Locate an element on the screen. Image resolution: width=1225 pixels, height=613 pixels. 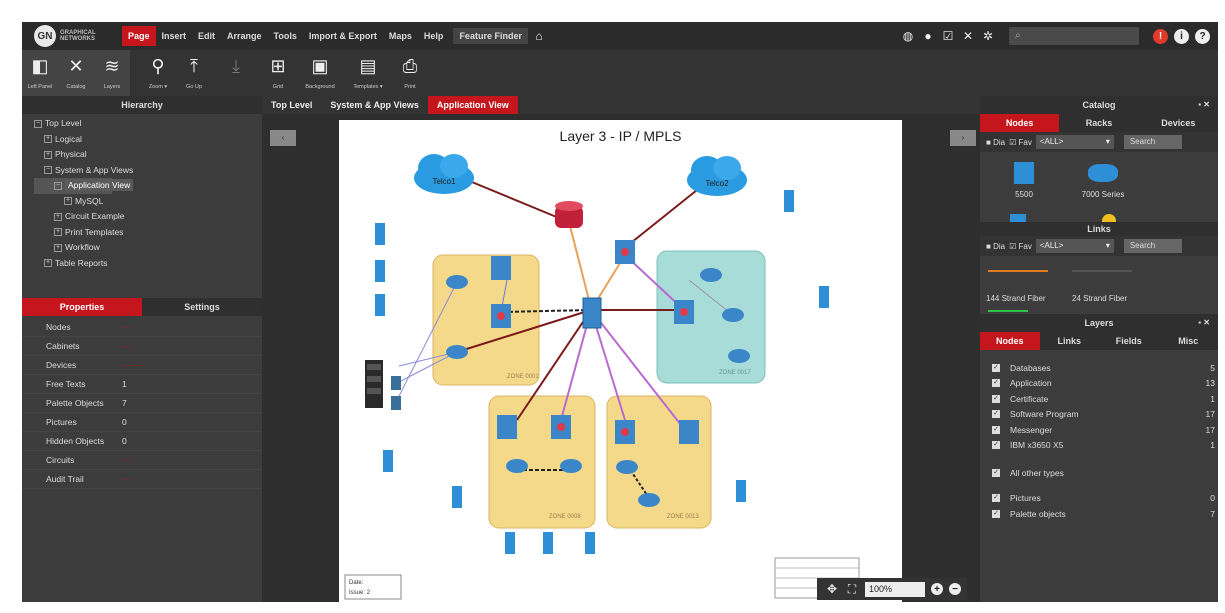
tree-node-system-app-views: − System & App Views is located at coordinates (148, 171).